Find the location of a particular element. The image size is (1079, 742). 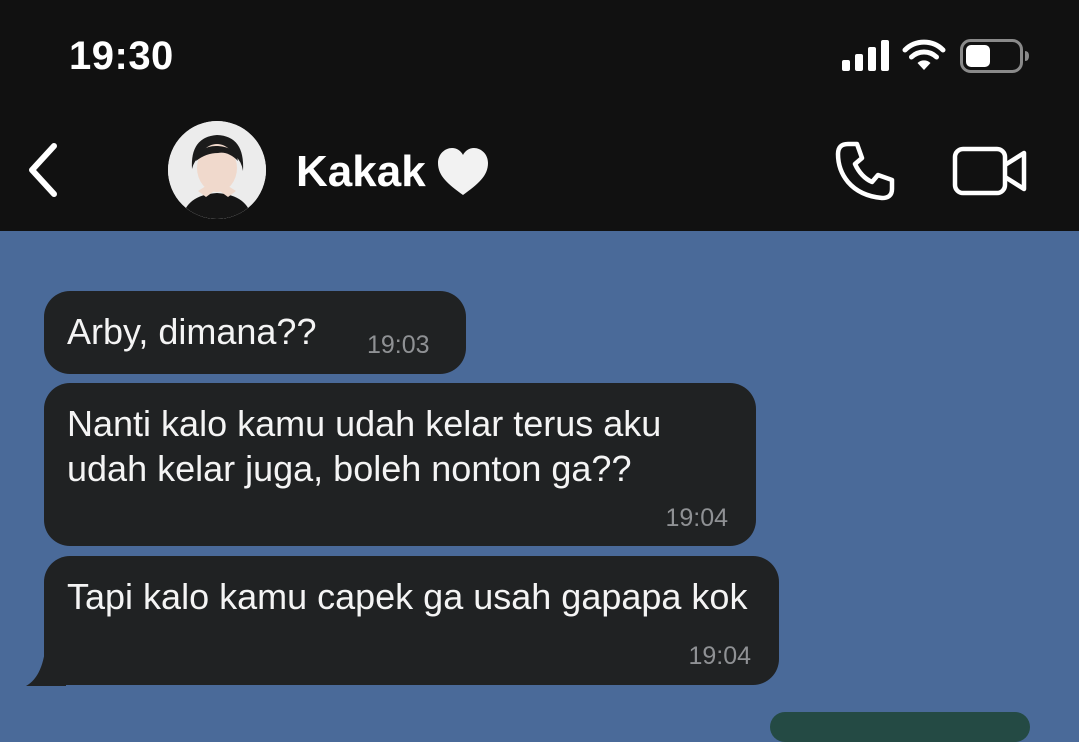

avatar-image is located at coordinates (217, 170).